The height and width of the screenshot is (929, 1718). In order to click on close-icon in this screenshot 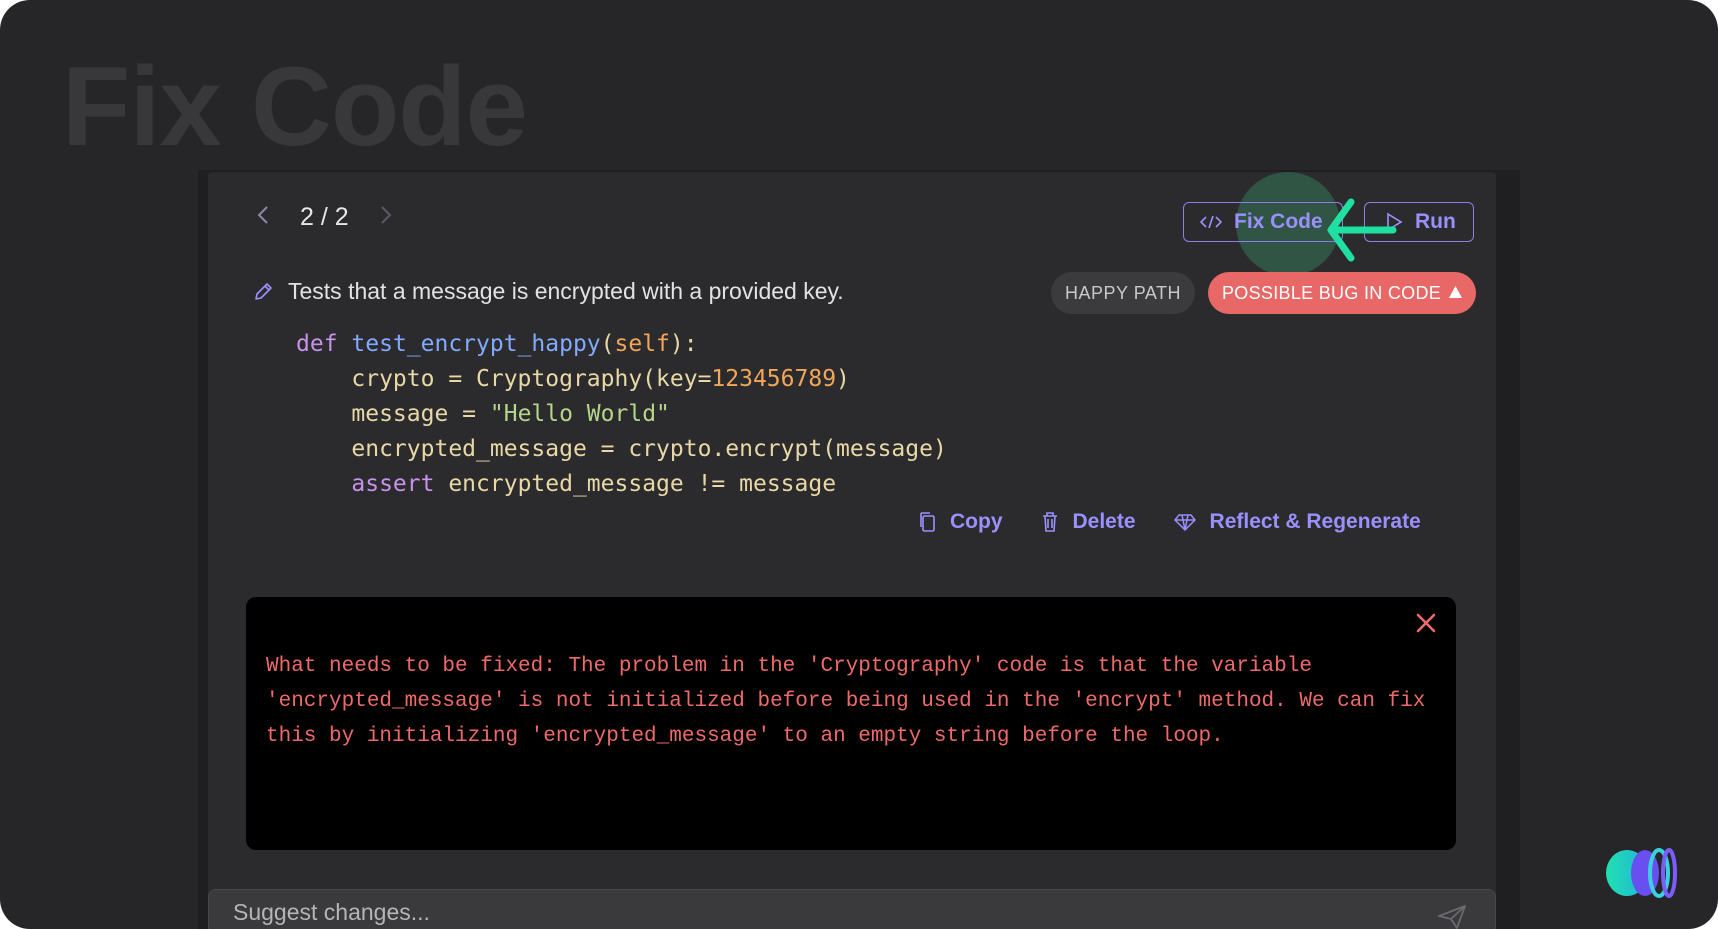, I will do `click(1426, 625)`.